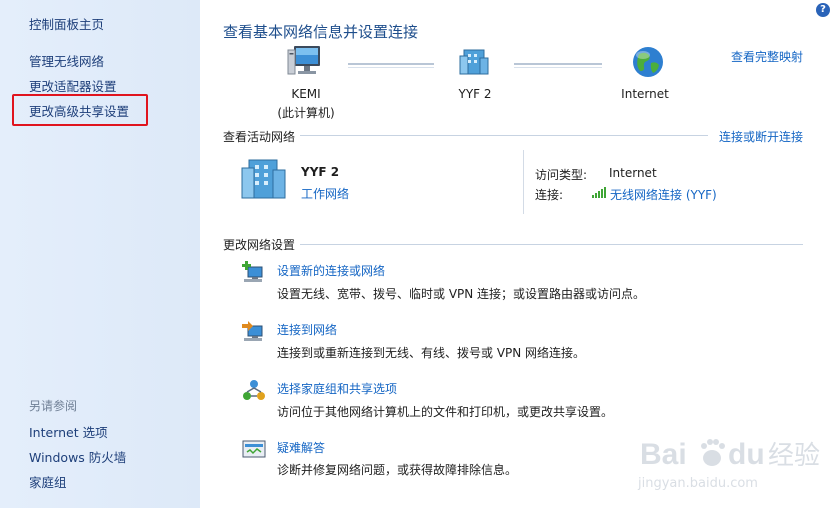  Describe the element at coordinates (746, 454) in the screenshot. I see `svg-text: du` at that location.